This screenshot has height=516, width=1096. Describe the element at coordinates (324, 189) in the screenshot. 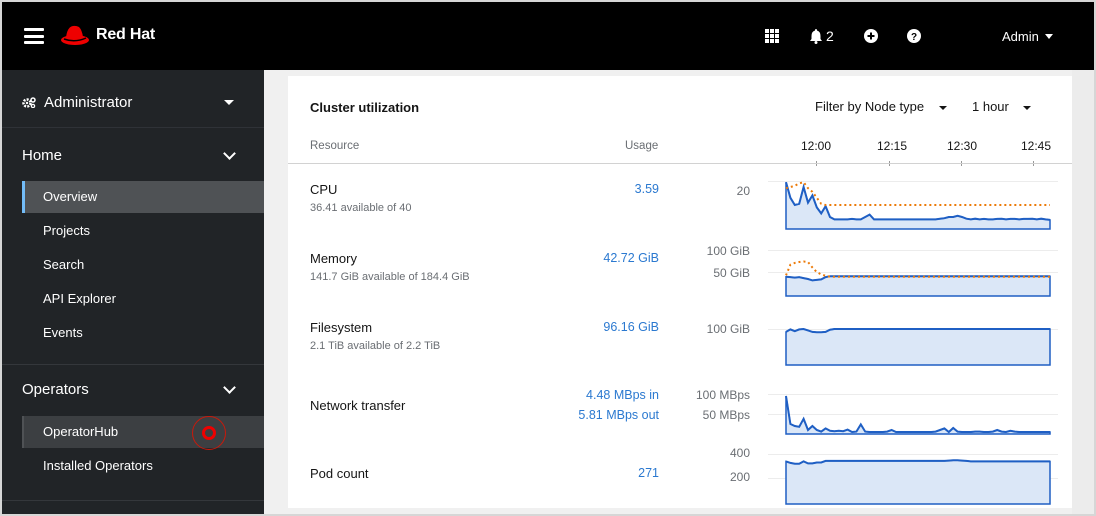

I see `resource-name-cpu: CPU` at that location.